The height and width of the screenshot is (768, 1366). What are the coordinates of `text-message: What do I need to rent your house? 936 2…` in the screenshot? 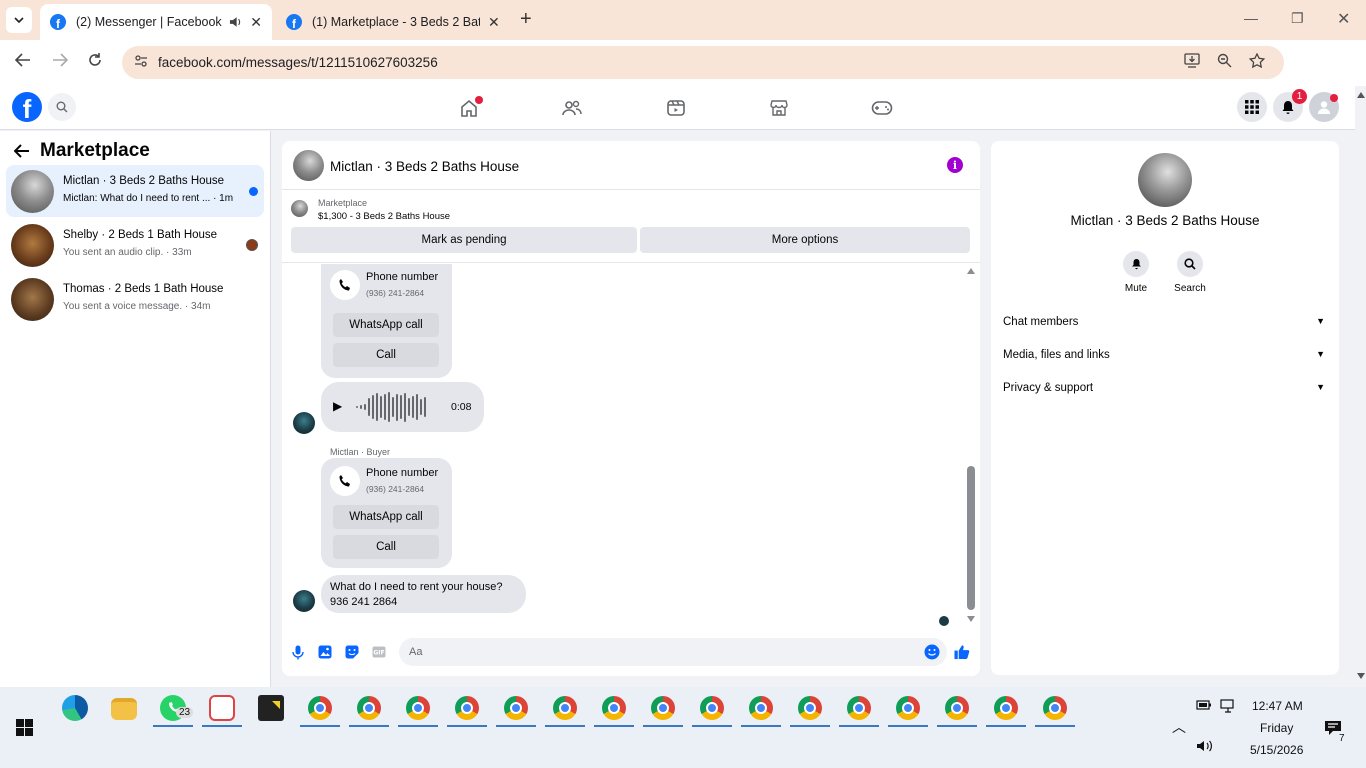 It's located at (423, 594).